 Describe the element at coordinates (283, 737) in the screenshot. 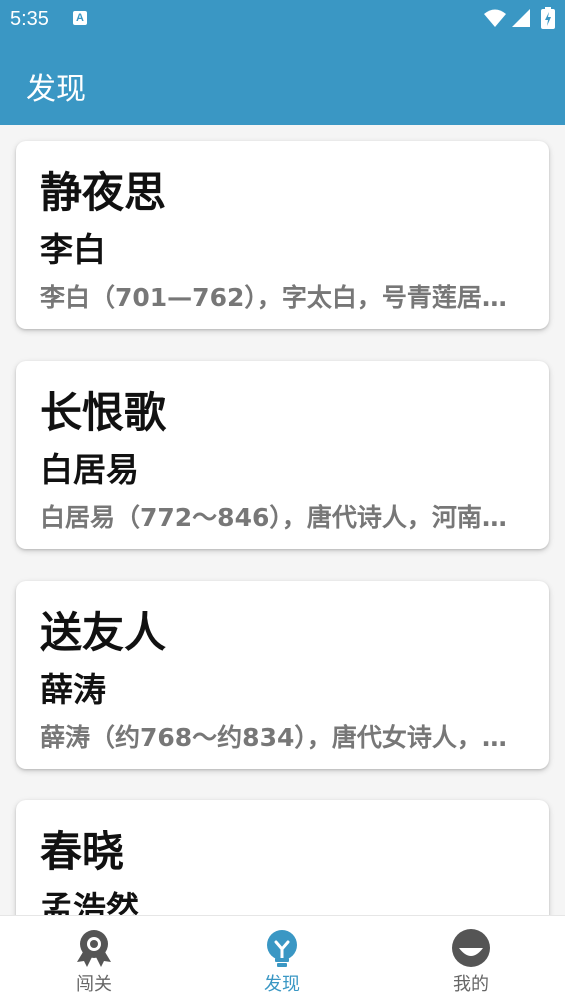

I see `poem-author-intro: 薛涛（约768～约834），唐代女诗人，字洪度` at that location.